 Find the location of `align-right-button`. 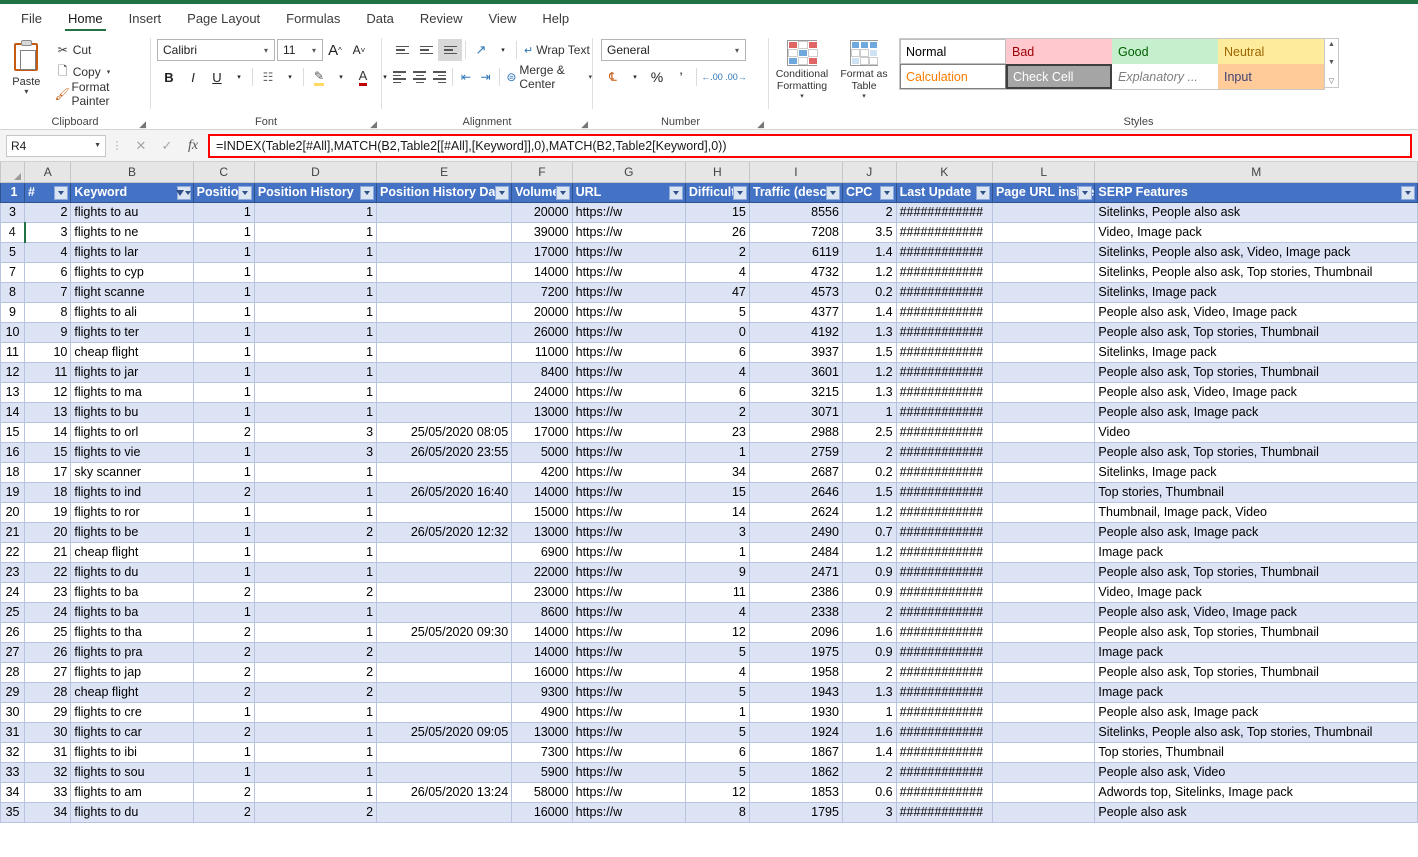

align-right-button is located at coordinates (439, 77).